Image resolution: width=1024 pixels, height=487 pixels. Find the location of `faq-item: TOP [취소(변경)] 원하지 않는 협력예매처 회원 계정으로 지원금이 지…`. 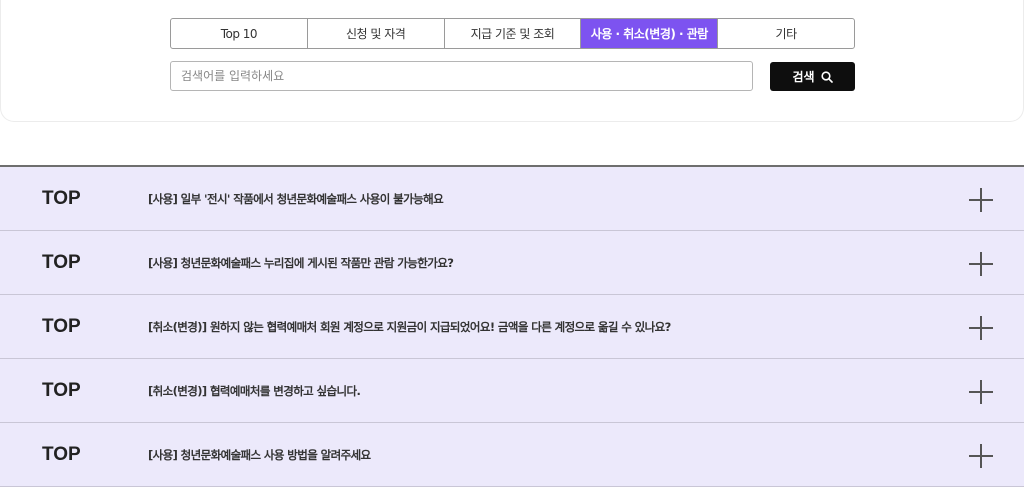

faq-item: TOP [취소(변경)] 원하지 않는 협력예매처 회원 계정으로 지원금이 지… is located at coordinates (512, 327).